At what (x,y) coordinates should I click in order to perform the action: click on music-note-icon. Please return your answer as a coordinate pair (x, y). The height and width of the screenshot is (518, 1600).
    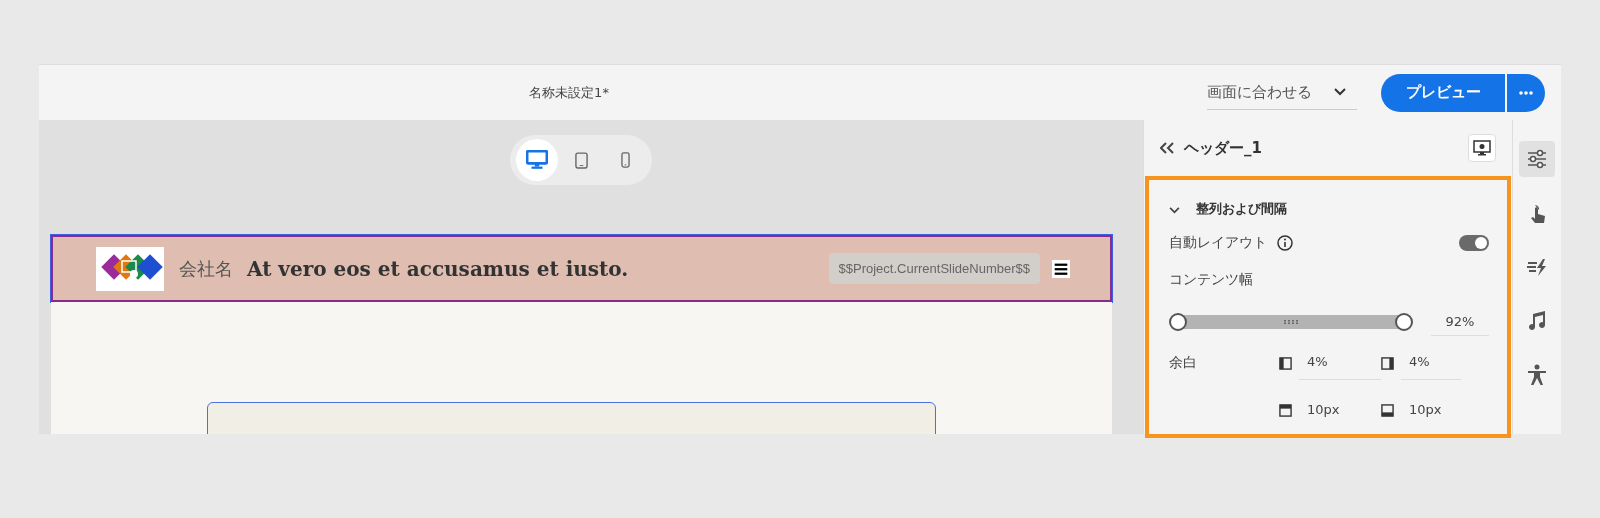
    Looking at the image, I should click on (1537, 321).